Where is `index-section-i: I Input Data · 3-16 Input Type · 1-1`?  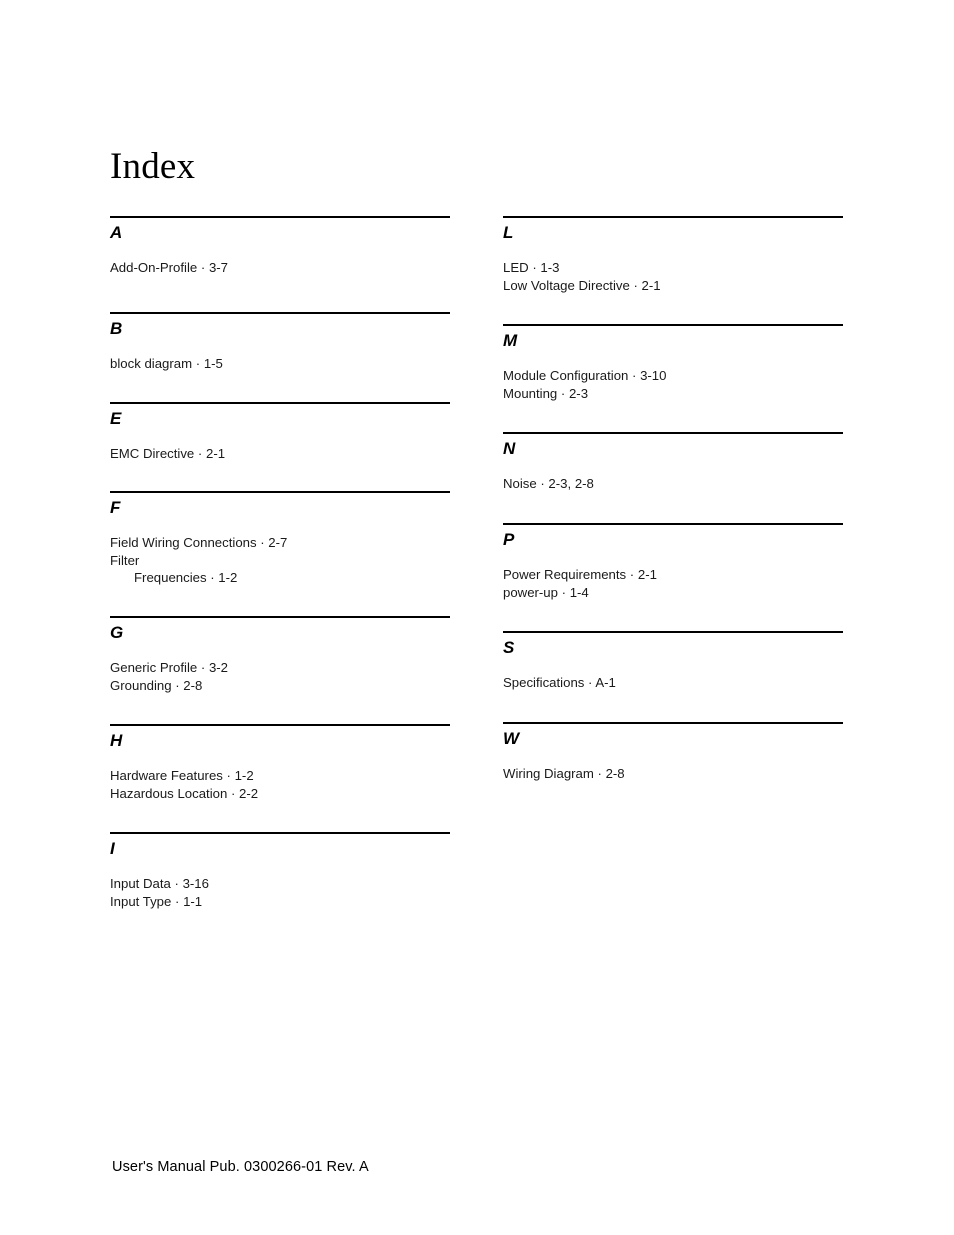
index-section-i: I Input Data · 3-16 Input Type · 1-1 is located at coordinates (280, 871).